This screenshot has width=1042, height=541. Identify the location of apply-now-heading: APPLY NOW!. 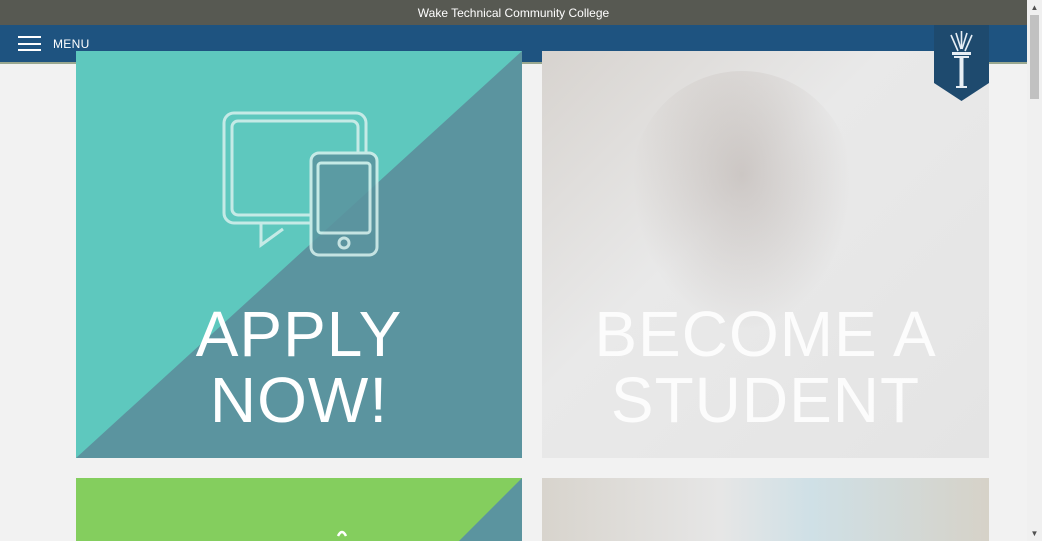
(299, 367).